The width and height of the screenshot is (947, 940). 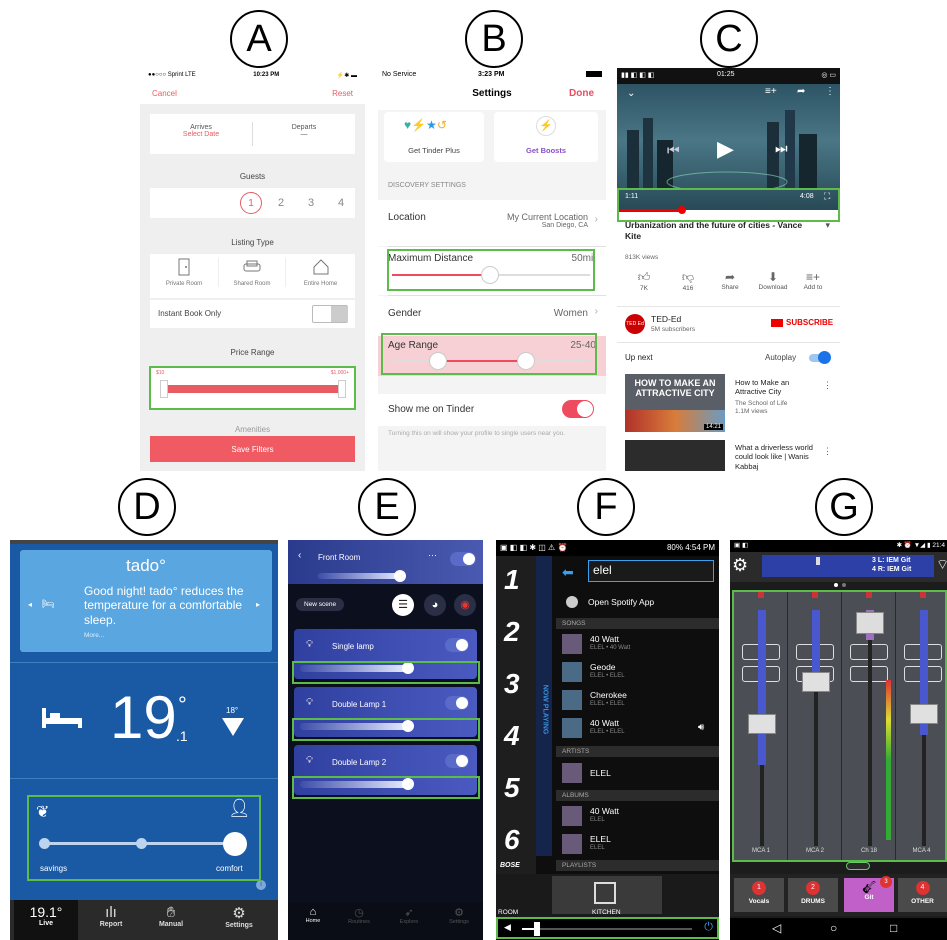 What do you see at coordinates (801, 91) in the screenshot?
I see `share-icon: ➦` at bounding box center [801, 91].